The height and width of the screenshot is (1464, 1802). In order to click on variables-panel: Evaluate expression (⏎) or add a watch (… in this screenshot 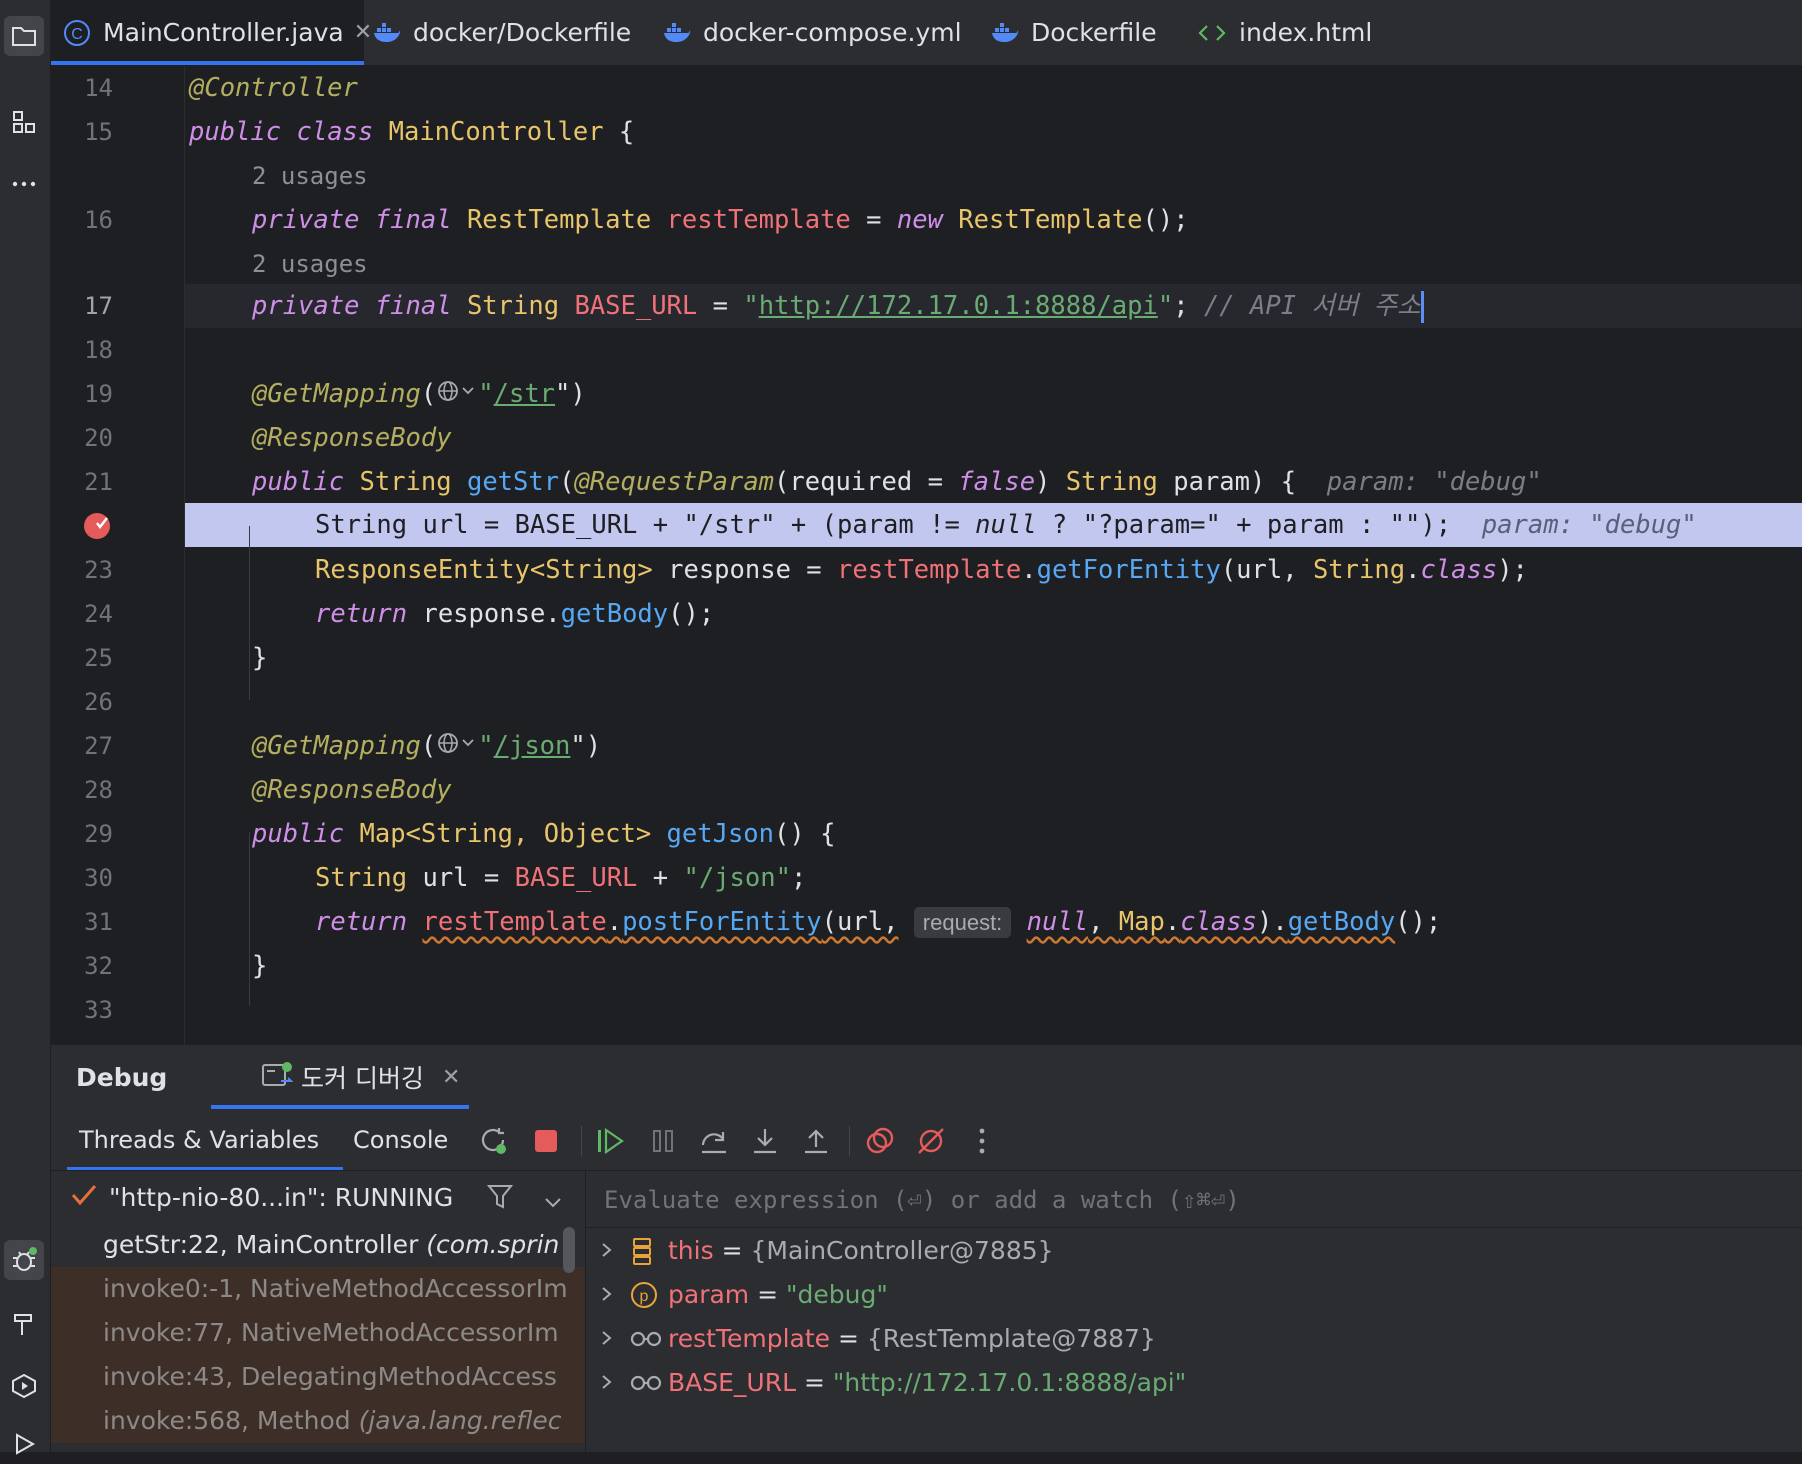, I will do `click(1194, 1311)`.